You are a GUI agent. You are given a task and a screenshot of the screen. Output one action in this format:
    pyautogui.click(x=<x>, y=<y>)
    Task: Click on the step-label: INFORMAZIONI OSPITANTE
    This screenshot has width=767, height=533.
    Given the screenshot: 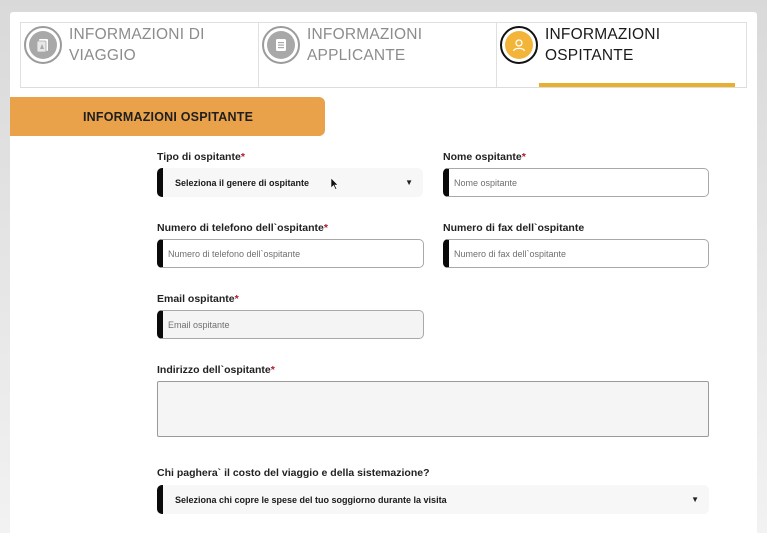 What is the action you would take?
    pyautogui.click(x=603, y=45)
    